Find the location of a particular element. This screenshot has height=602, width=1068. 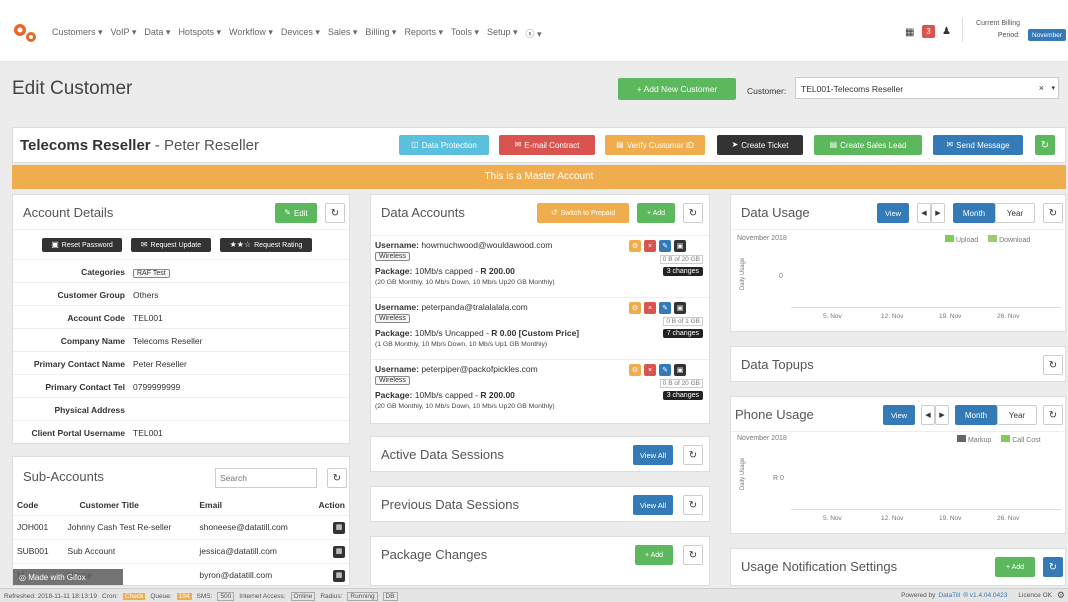

nav-item: Data ▾ is located at coordinates (157, 33).